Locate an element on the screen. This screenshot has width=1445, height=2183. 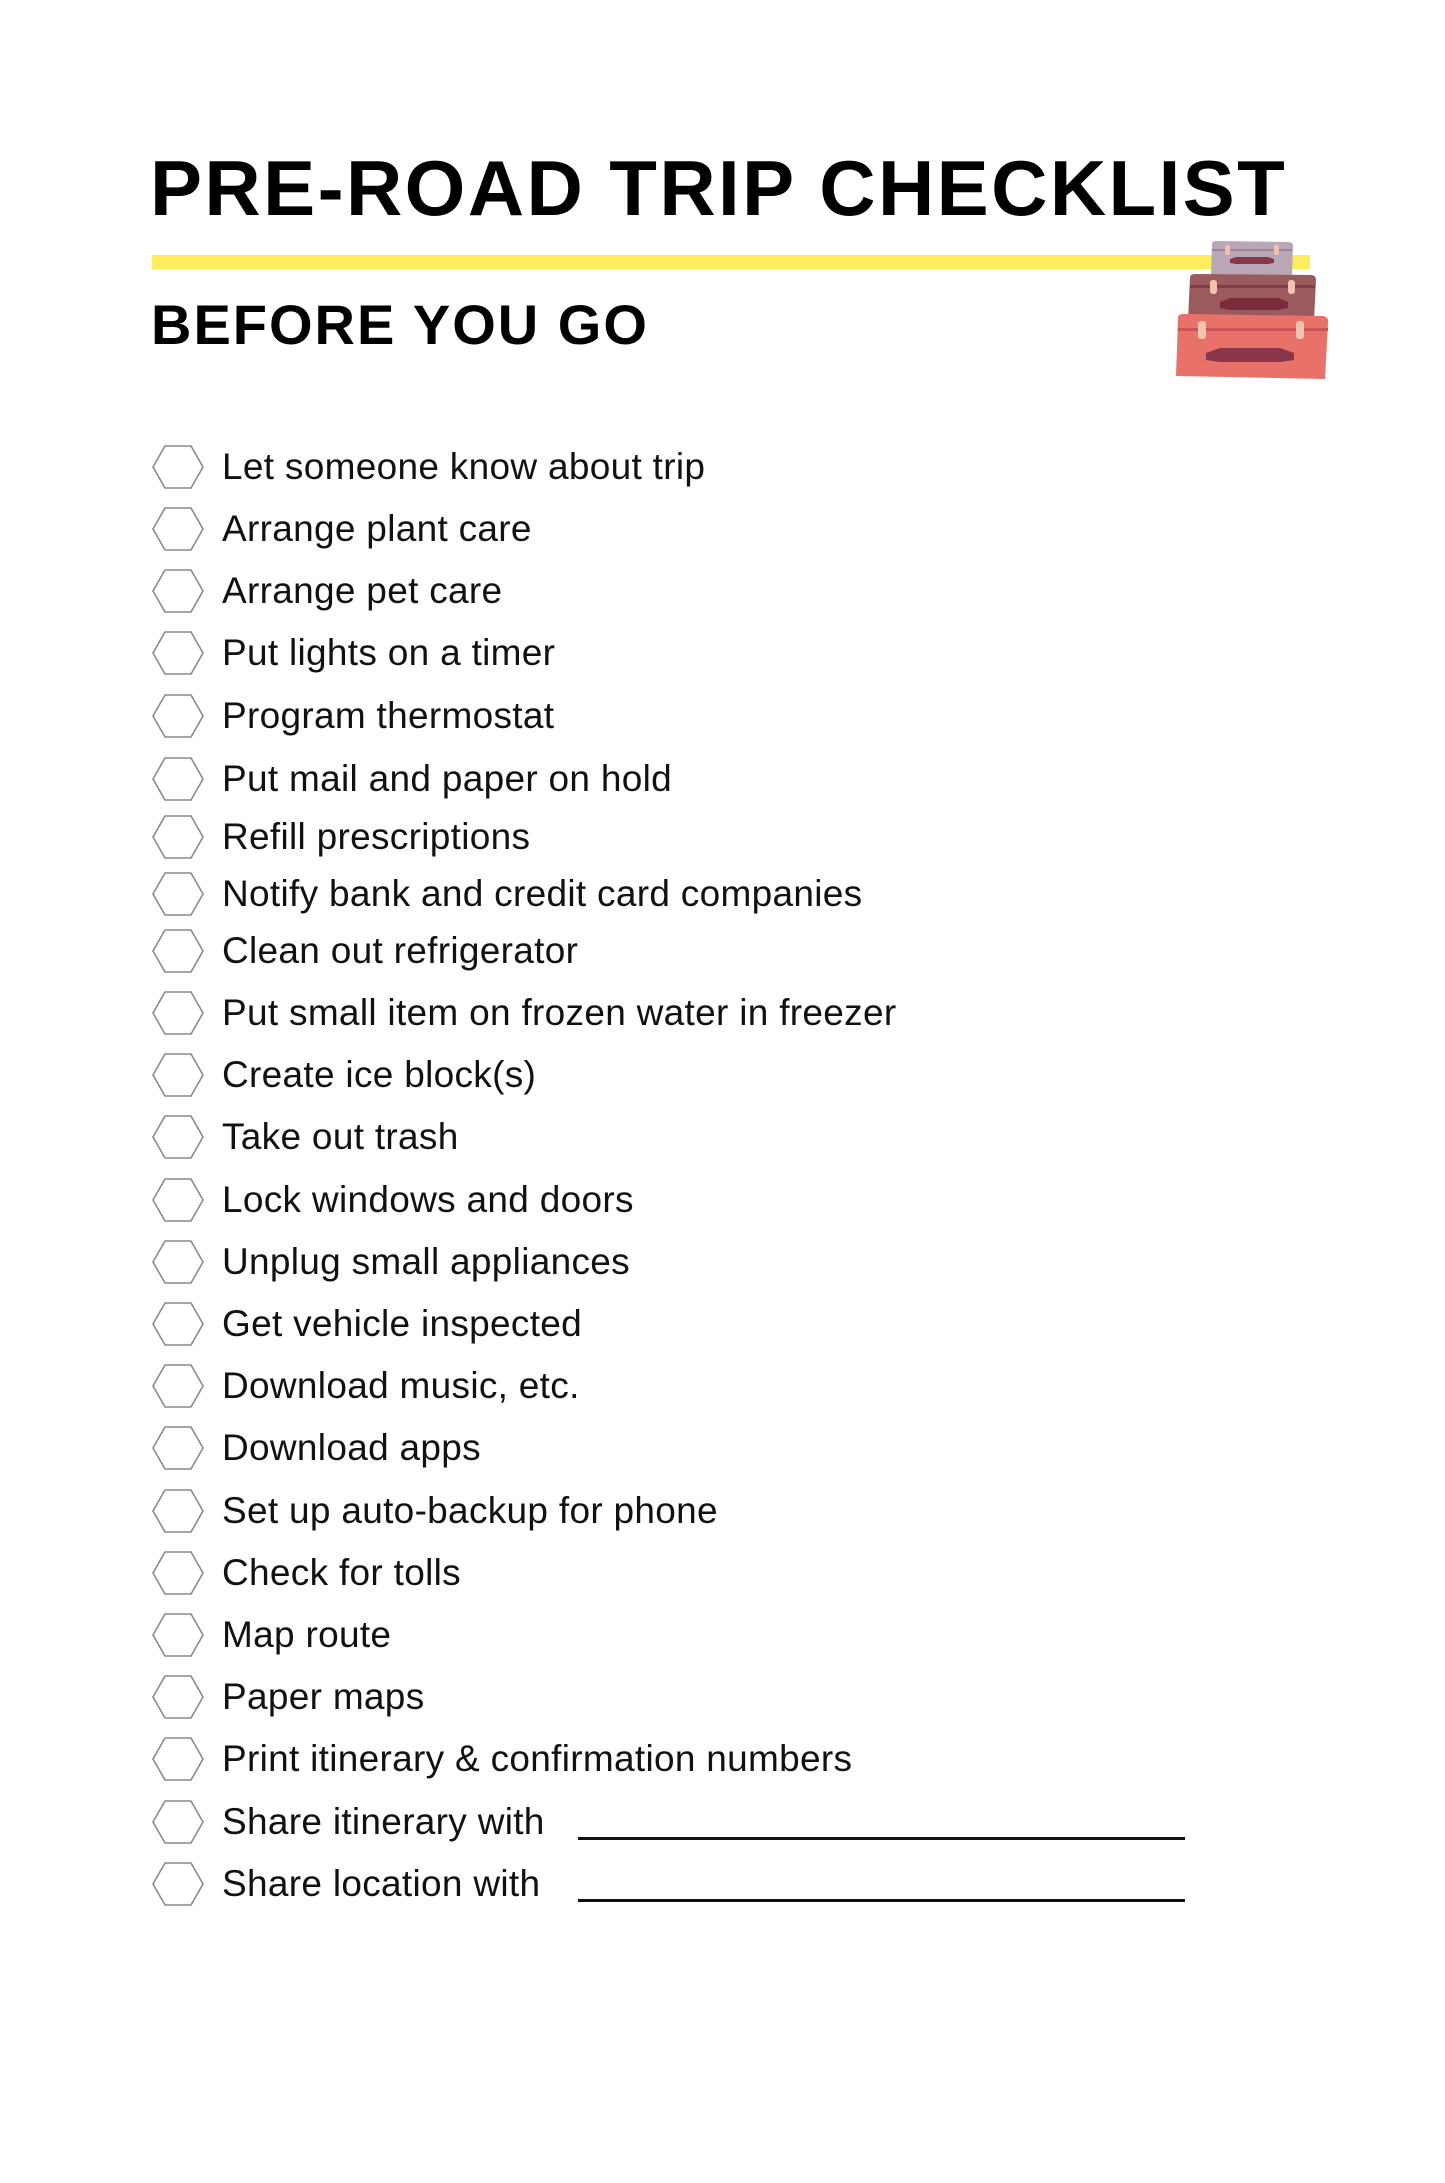
checklist-item-label: Print itinerary & confirmation numbers is located at coordinates (537, 1759).